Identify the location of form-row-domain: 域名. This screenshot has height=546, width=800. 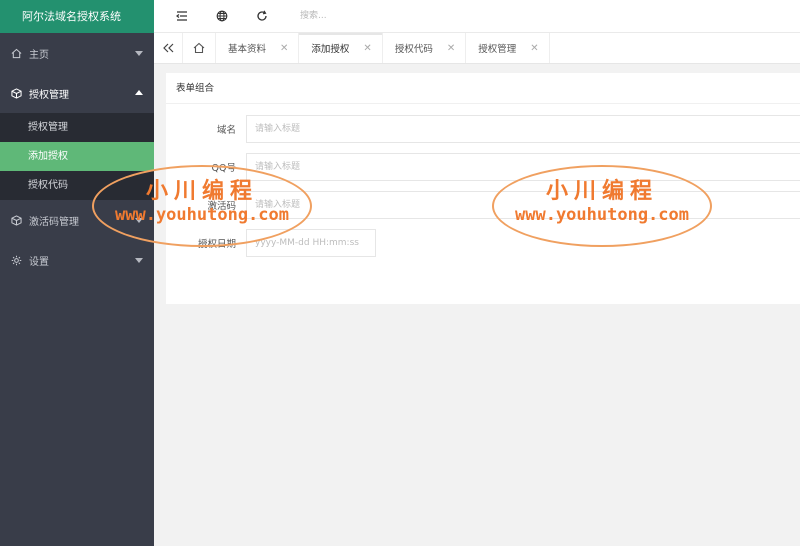
(483, 129).